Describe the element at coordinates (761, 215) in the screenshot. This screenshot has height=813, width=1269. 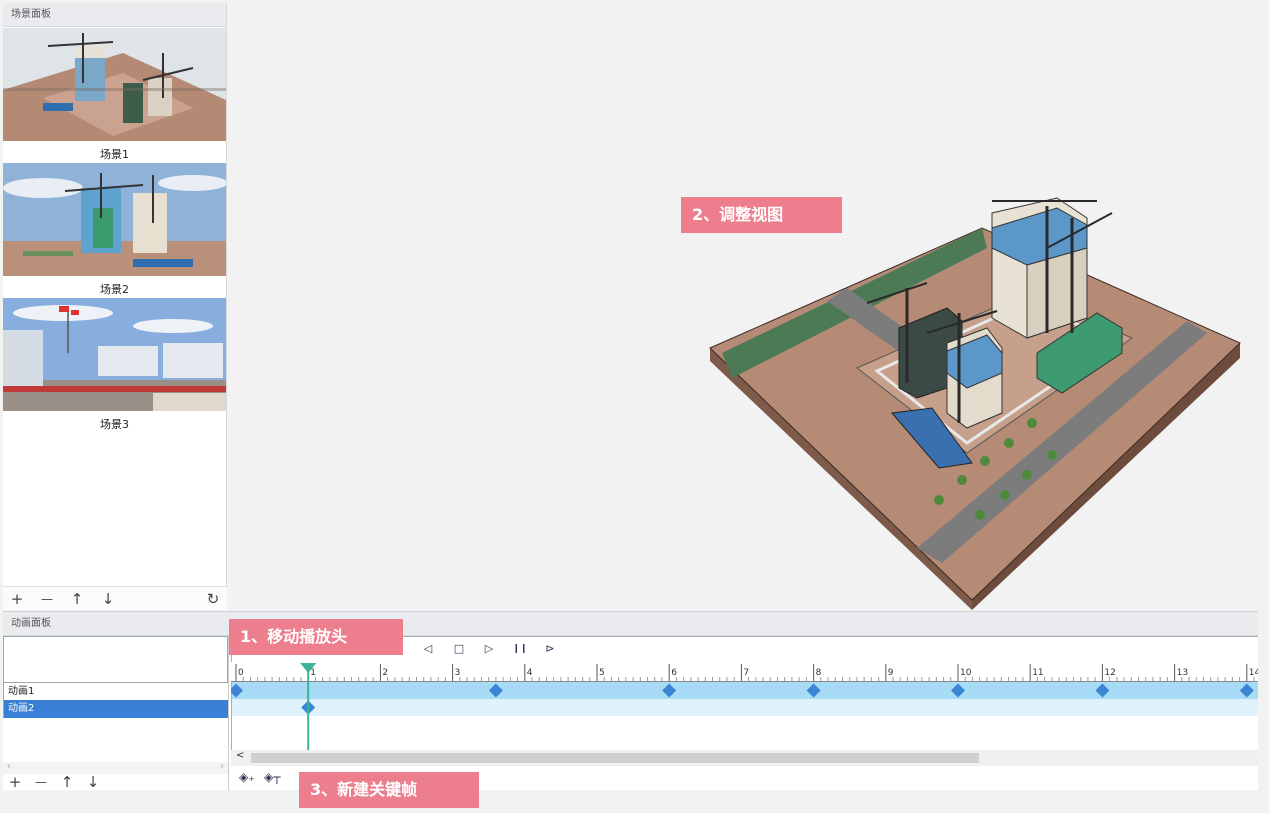
I see `callout-adjust-view: 2、调整视图` at that location.